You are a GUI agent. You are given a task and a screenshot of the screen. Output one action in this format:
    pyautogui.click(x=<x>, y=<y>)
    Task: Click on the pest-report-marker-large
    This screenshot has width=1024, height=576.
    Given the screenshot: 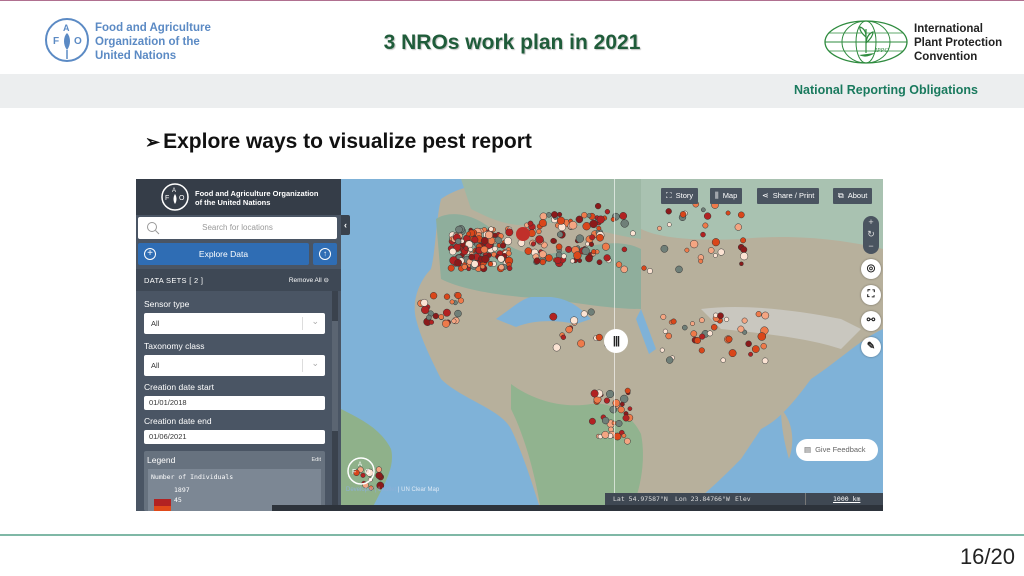 What is the action you would take?
    pyautogui.click(x=523, y=234)
    